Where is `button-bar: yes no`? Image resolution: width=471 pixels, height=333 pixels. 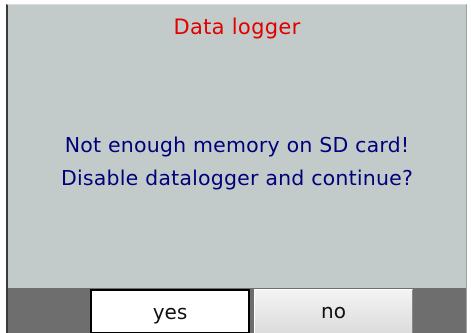 button-bar: yes no is located at coordinates (237, 310).